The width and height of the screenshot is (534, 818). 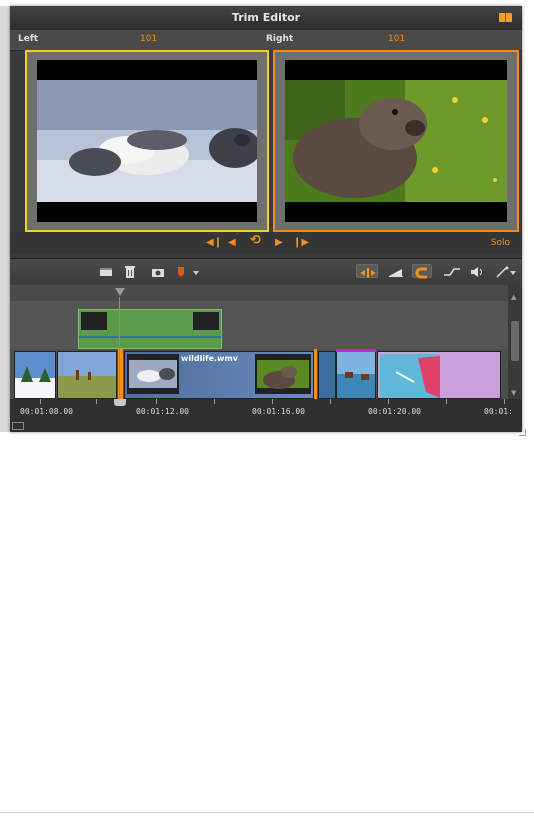 What do you see at coordinates (396, 271) in the screenshot?
I see `ripple-icon` at bounding box center [396, 271].